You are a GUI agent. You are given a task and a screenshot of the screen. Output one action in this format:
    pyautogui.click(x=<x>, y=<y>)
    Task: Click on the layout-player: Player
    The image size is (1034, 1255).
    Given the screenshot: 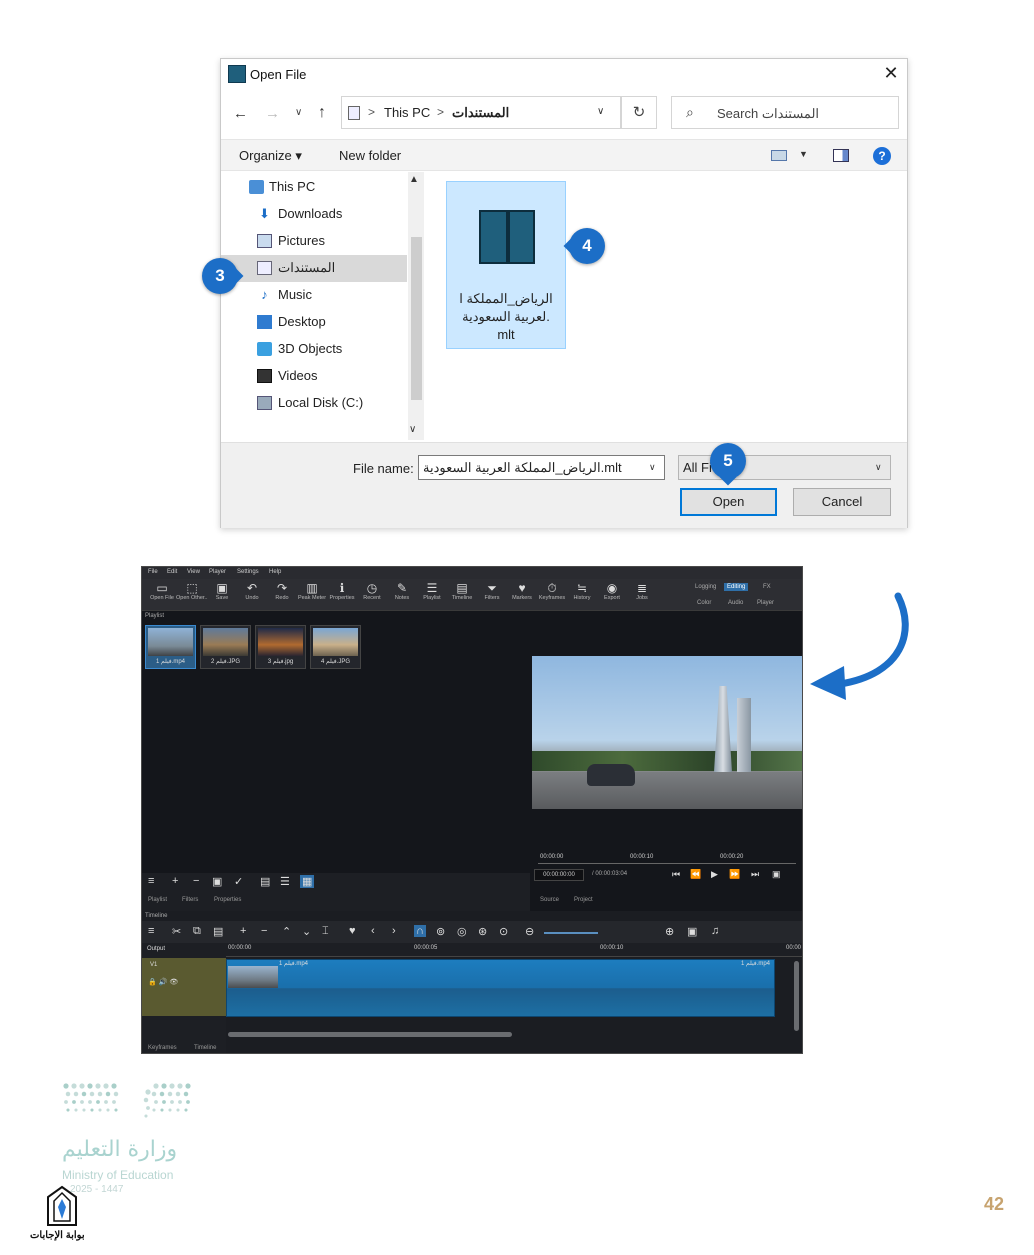 What is the action you would take?
    pyautogui.click(x=765, y=603)
    